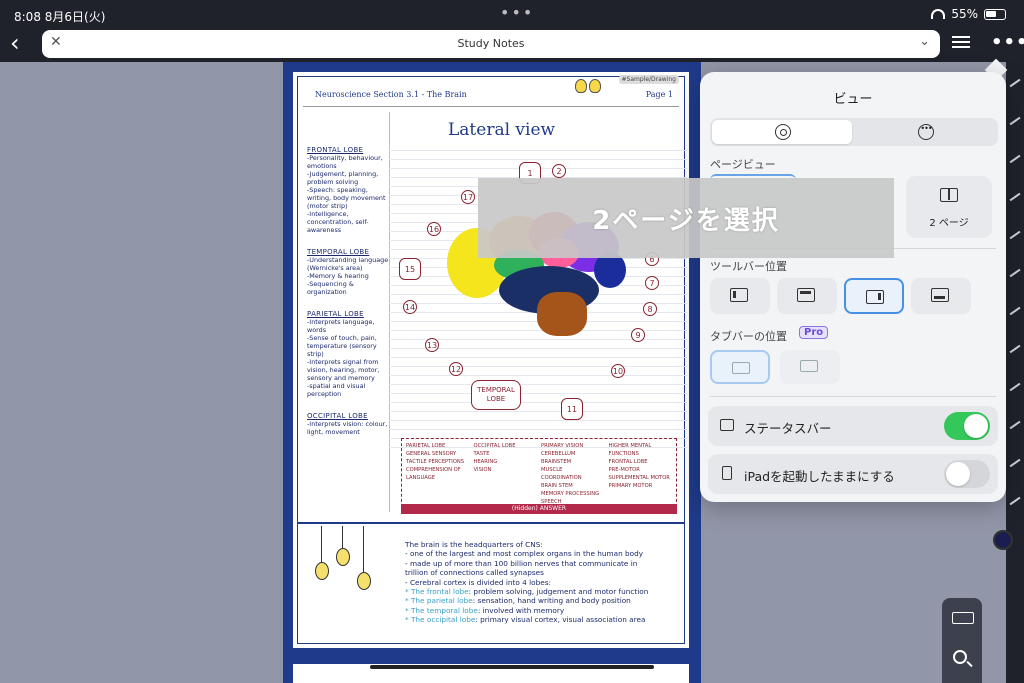 This screenshot has height=683, width=1024. What do you see at coordinates (743, 164) in the screenshot?
I see `page-view-label: ページビュー` at bounding box center [743, 164].